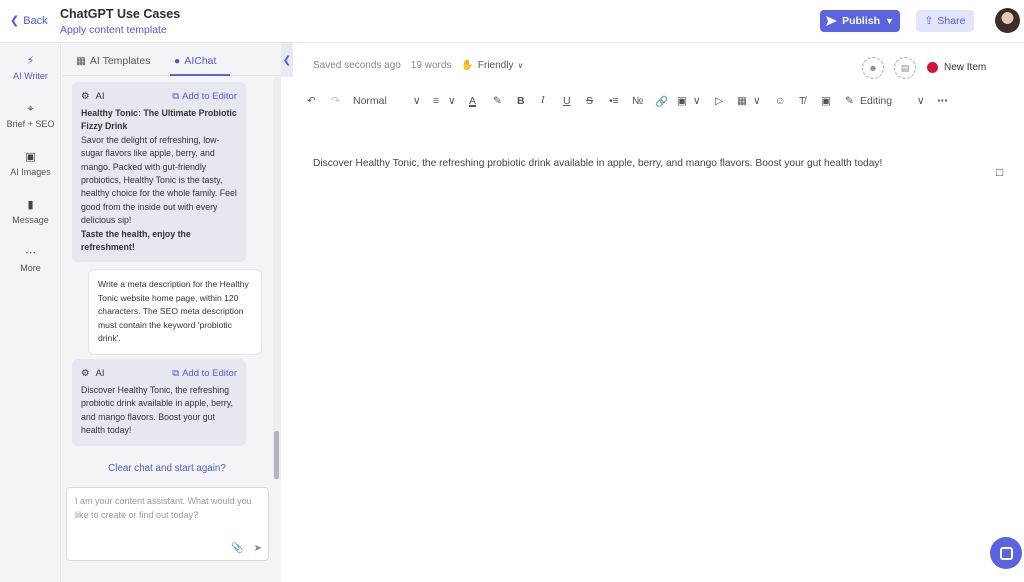 Image resolution: width=1024 pixels, height=582 pixels. I want to click on tab-ai-templates: ▦ AI Templates, so click(113, 61).